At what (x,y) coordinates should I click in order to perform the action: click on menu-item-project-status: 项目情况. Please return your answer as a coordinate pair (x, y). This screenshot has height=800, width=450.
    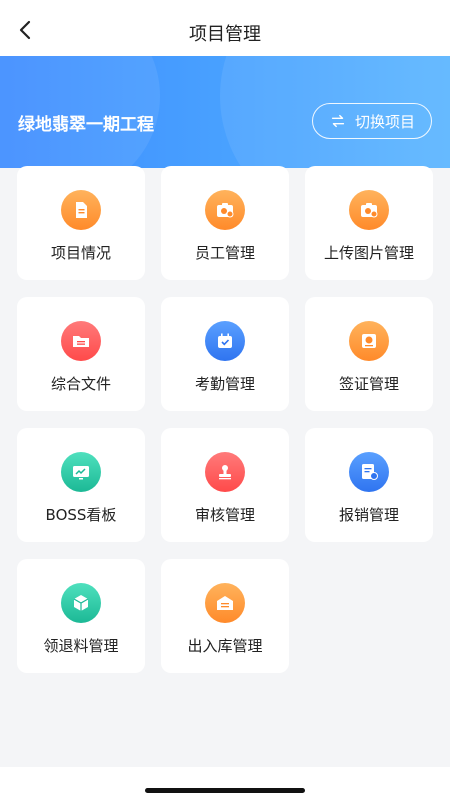
    Looking at the image, I should click on (81, 223).